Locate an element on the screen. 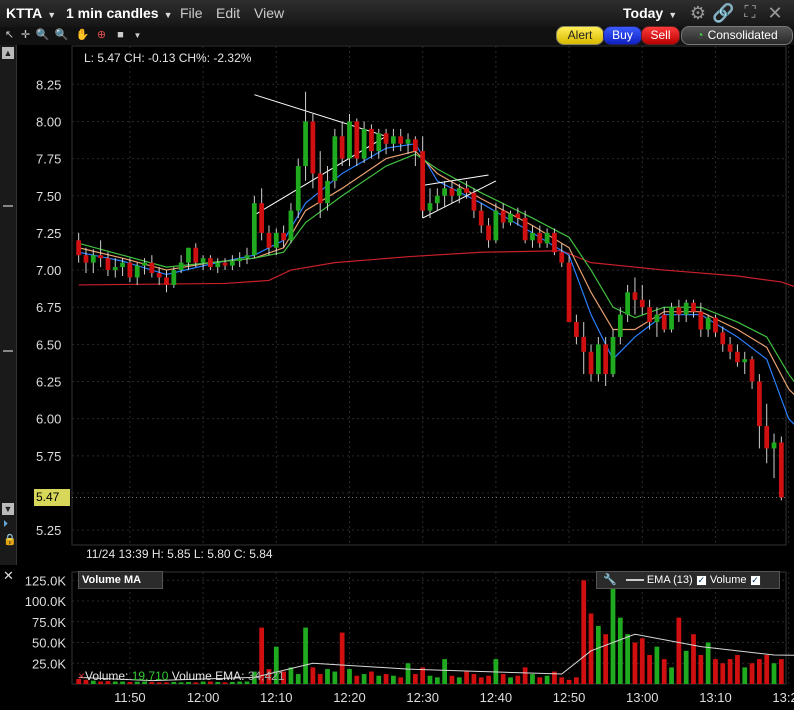 Image resolution: width=794 pixels, height=710 pixels. overlay-line is located at coordinates (436, 269).